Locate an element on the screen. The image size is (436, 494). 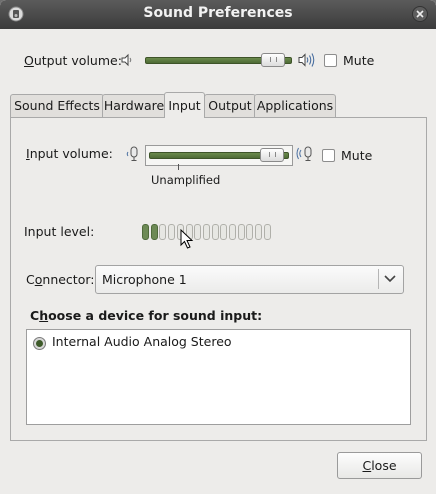
tab-output: Output is located at coordinates (230, 105).